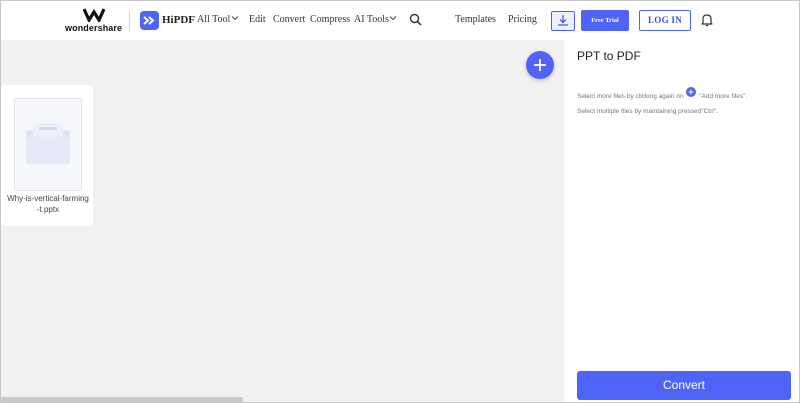 Image resolution: width=800 pixels, height=403 pixels. What do you see at coordinates (415, 19) in the screenshot?
I see `search-icon` at bounding box center [415, 19].